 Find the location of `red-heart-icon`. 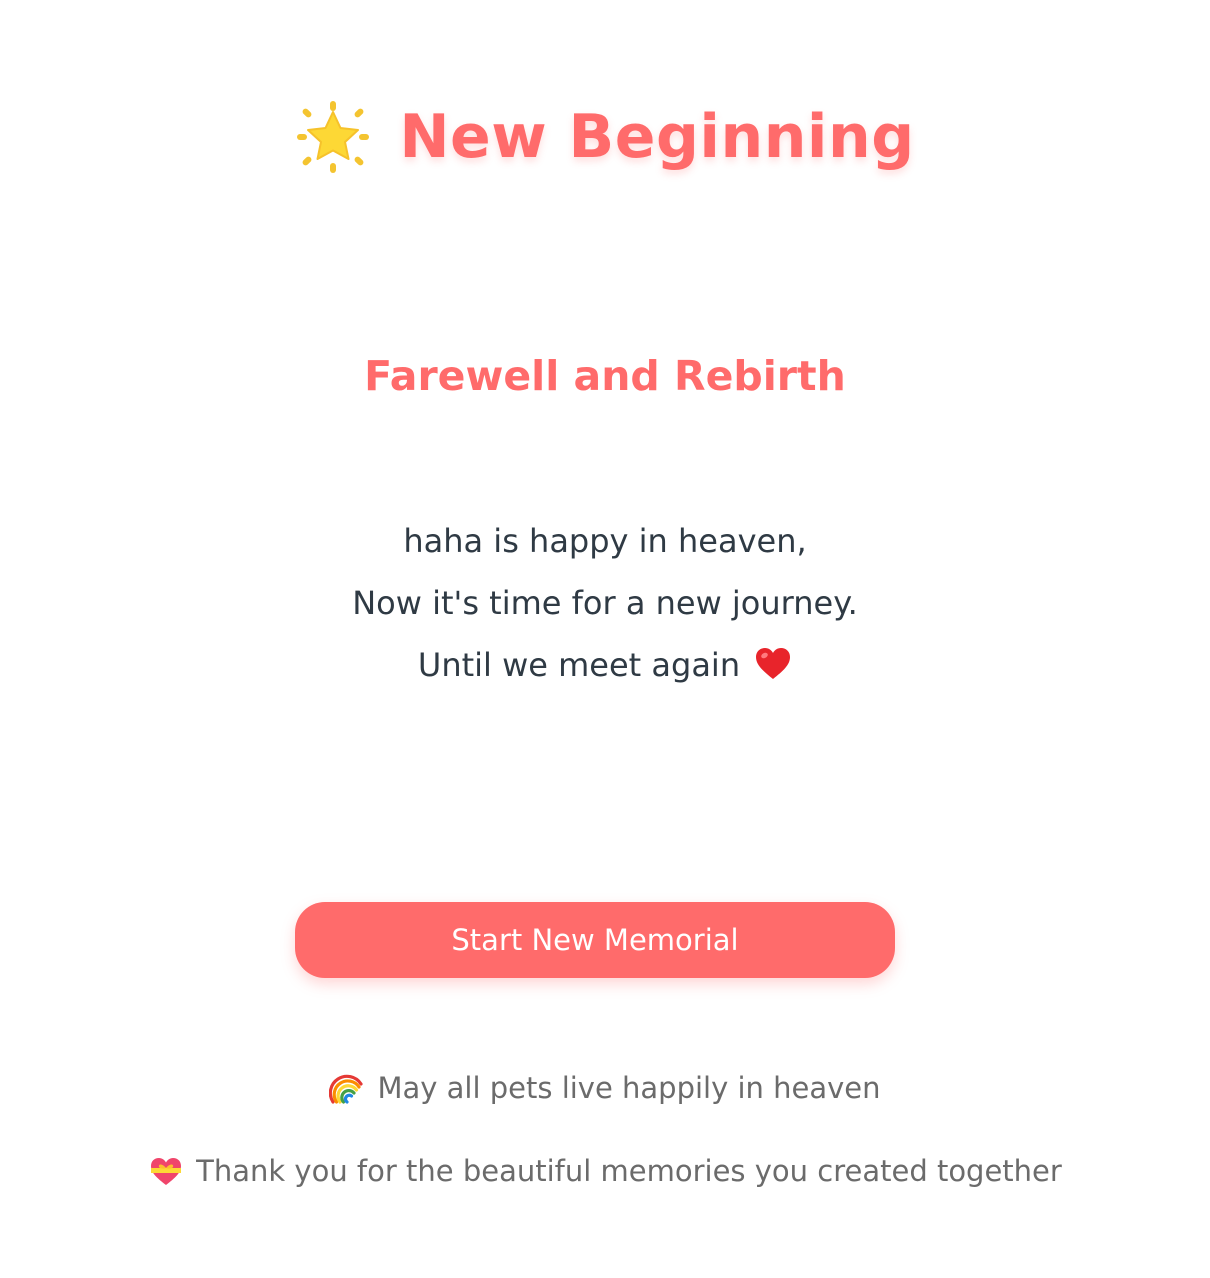

red-heart-icon is located at coordinates (773, 663).